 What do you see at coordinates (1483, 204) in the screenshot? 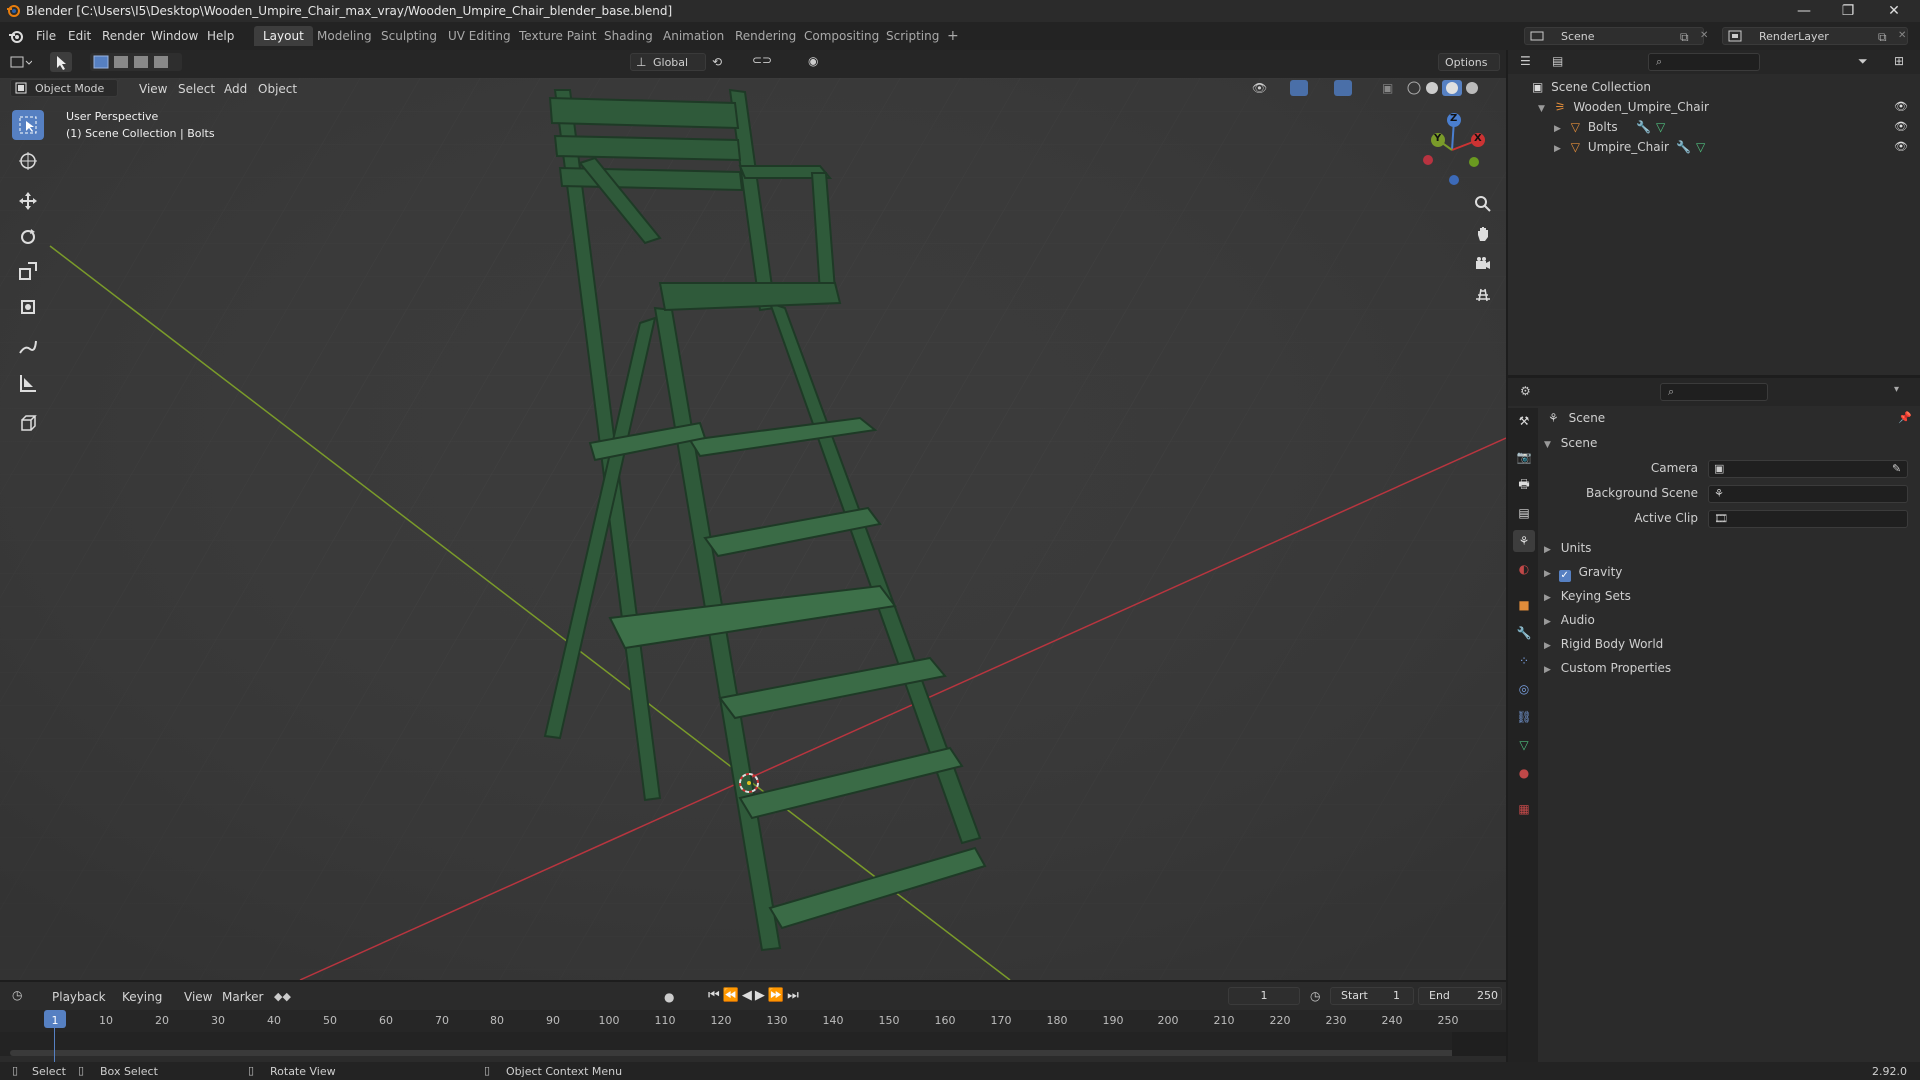
I see `zoom-view-icon` at bounding box center [1483, 204].